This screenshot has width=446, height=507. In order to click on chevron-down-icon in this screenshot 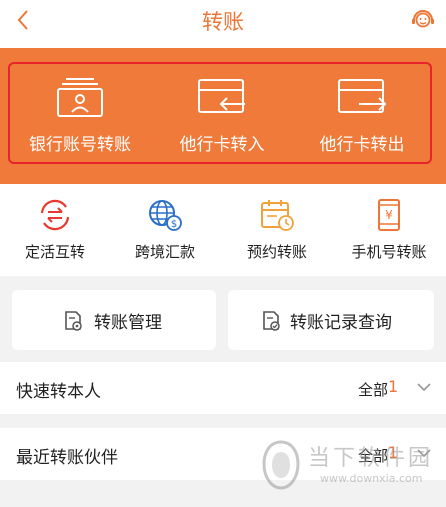, I will do `click(424, 387)`.